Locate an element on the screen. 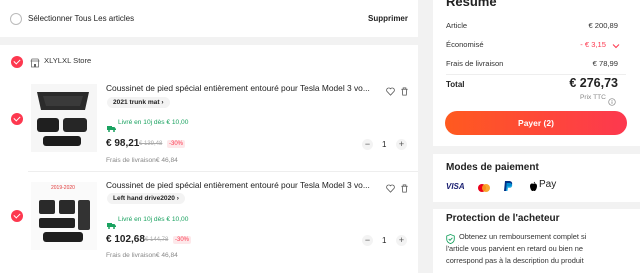 This screenshot has height=273, width=640. pay-button-label: Payer (2) is located at coordinates (536, 123).